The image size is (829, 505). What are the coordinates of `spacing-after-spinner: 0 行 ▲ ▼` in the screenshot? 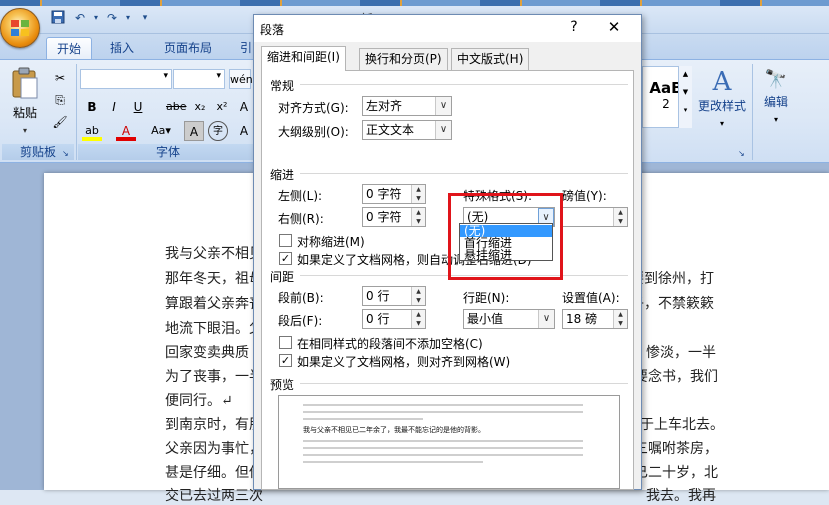 It's located at (394, 319).